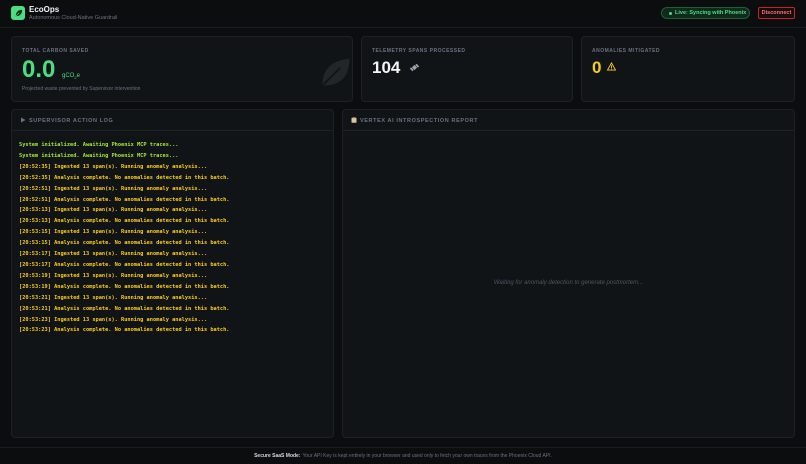 The height and width of the screenshot is (464, 806). I want to click on anomalies-label: Anomalies Mitigated, so click(626, 51).